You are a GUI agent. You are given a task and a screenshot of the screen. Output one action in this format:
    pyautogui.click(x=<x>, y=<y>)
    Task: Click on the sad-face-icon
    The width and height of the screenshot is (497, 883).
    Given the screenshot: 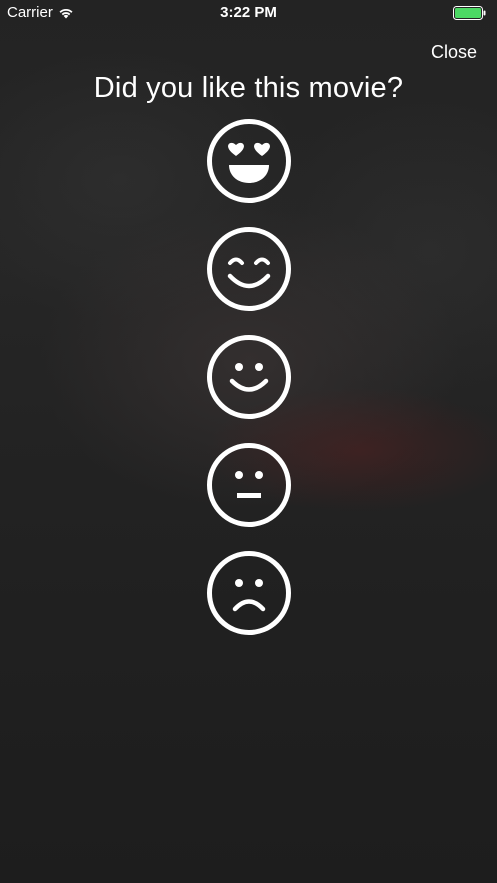 What is the action you would take?
    pyautogui.click(x=249, y=593)
    